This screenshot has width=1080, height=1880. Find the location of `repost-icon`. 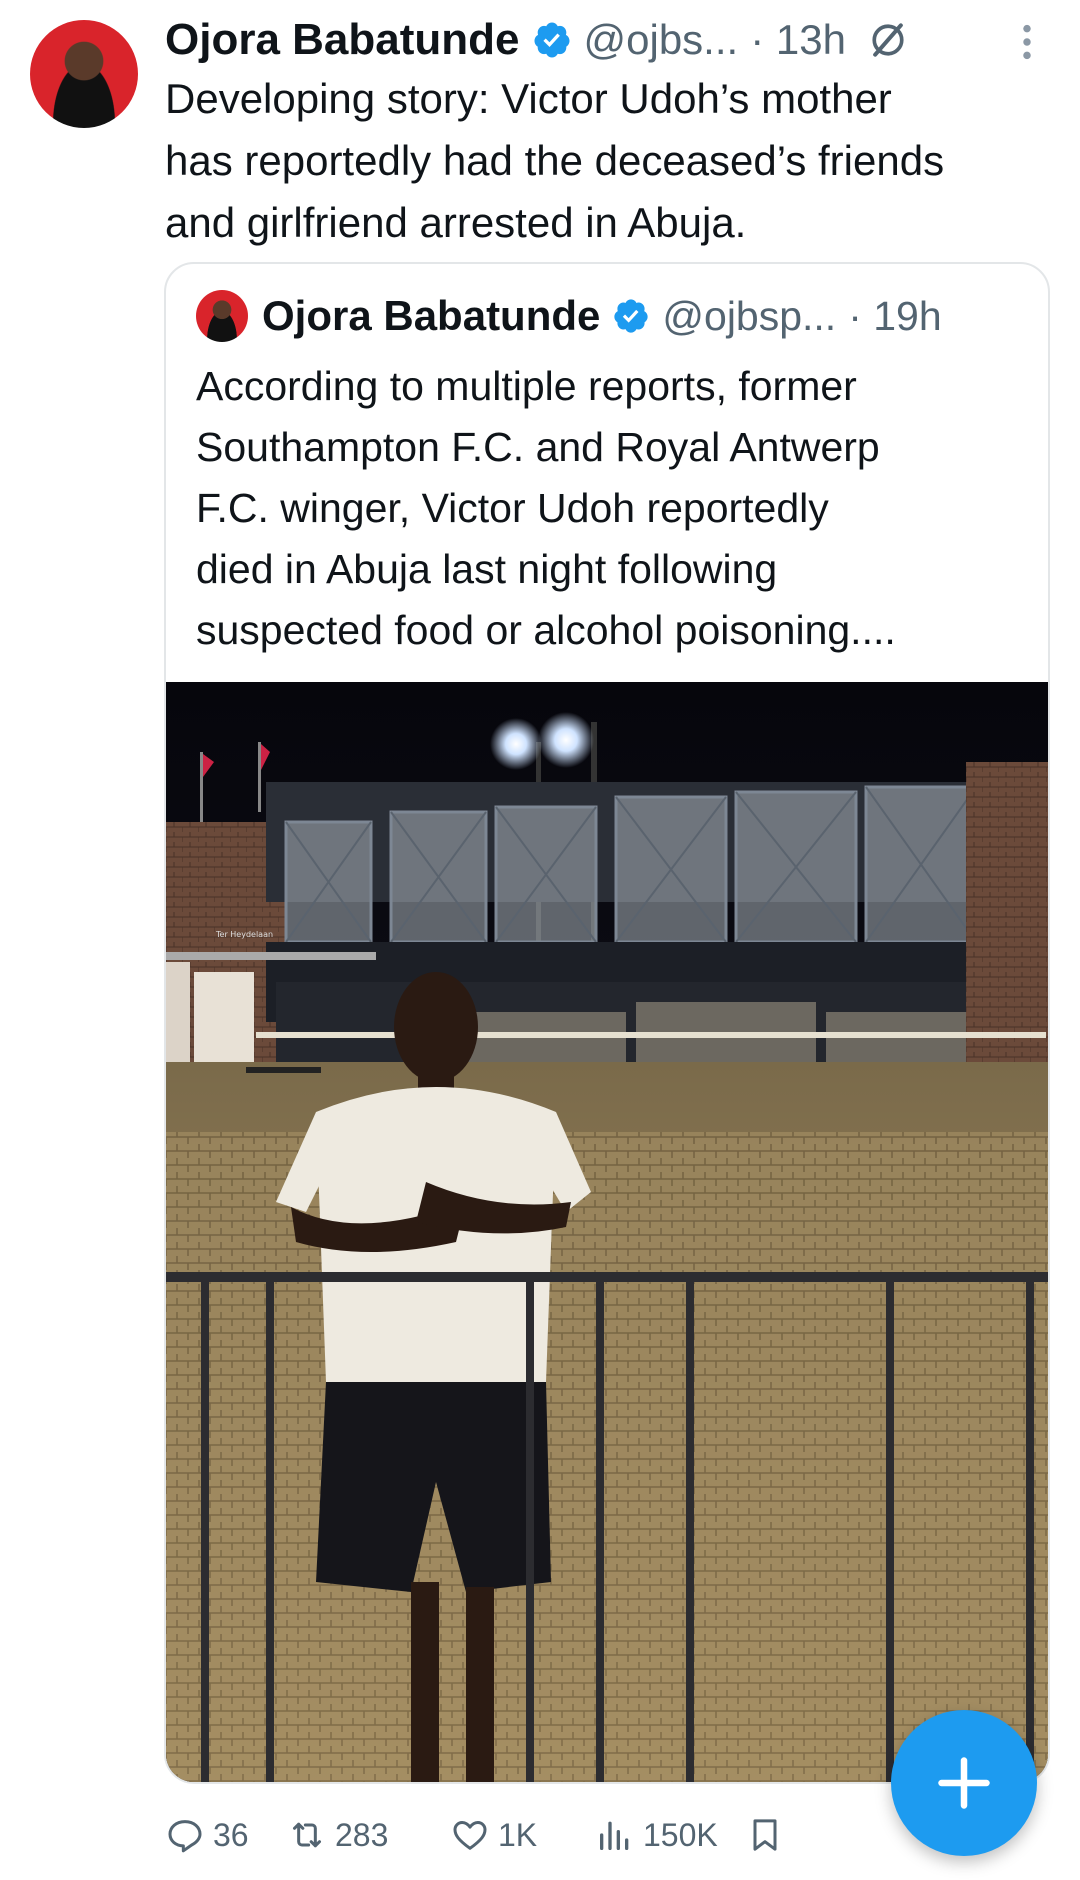

repost-icon is located at coordinates (307, 1835).